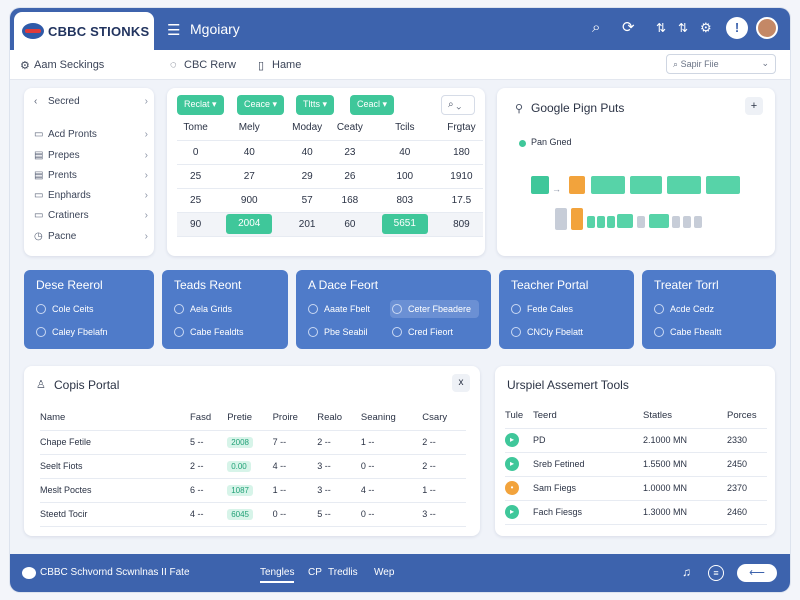  Describe the element at coordinates (349, 152) in the screenshot. I see `table-cell: 23` at that location.